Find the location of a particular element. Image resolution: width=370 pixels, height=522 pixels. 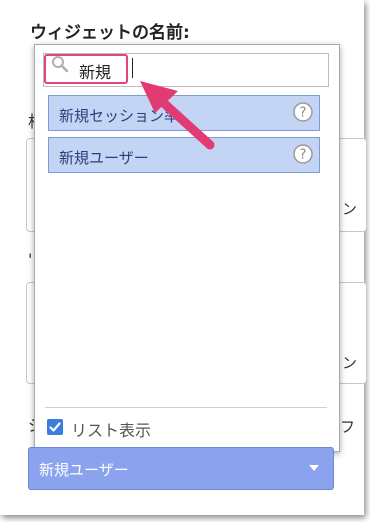

background-fragment: フ is located at coordinates (348, 427).